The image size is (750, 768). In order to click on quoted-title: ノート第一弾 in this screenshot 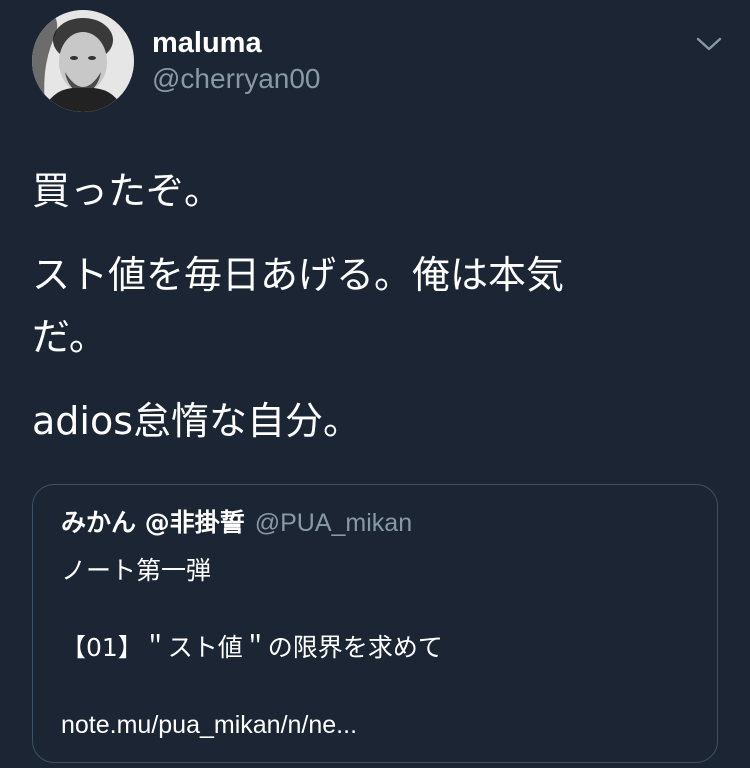, I will do `click(136, 570)`.